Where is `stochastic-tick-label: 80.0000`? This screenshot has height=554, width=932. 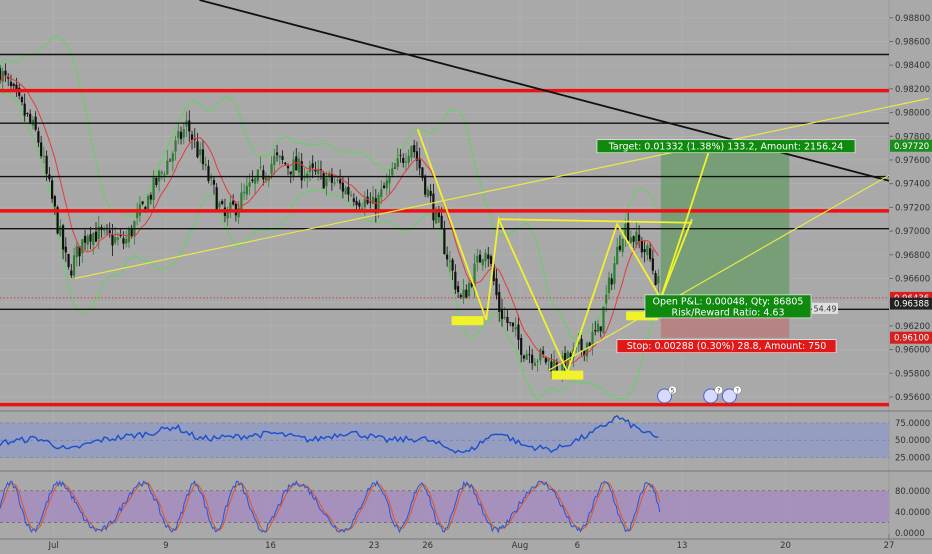
stochastic-tick-label: 80.0000 is located at coordinates (912, 492).